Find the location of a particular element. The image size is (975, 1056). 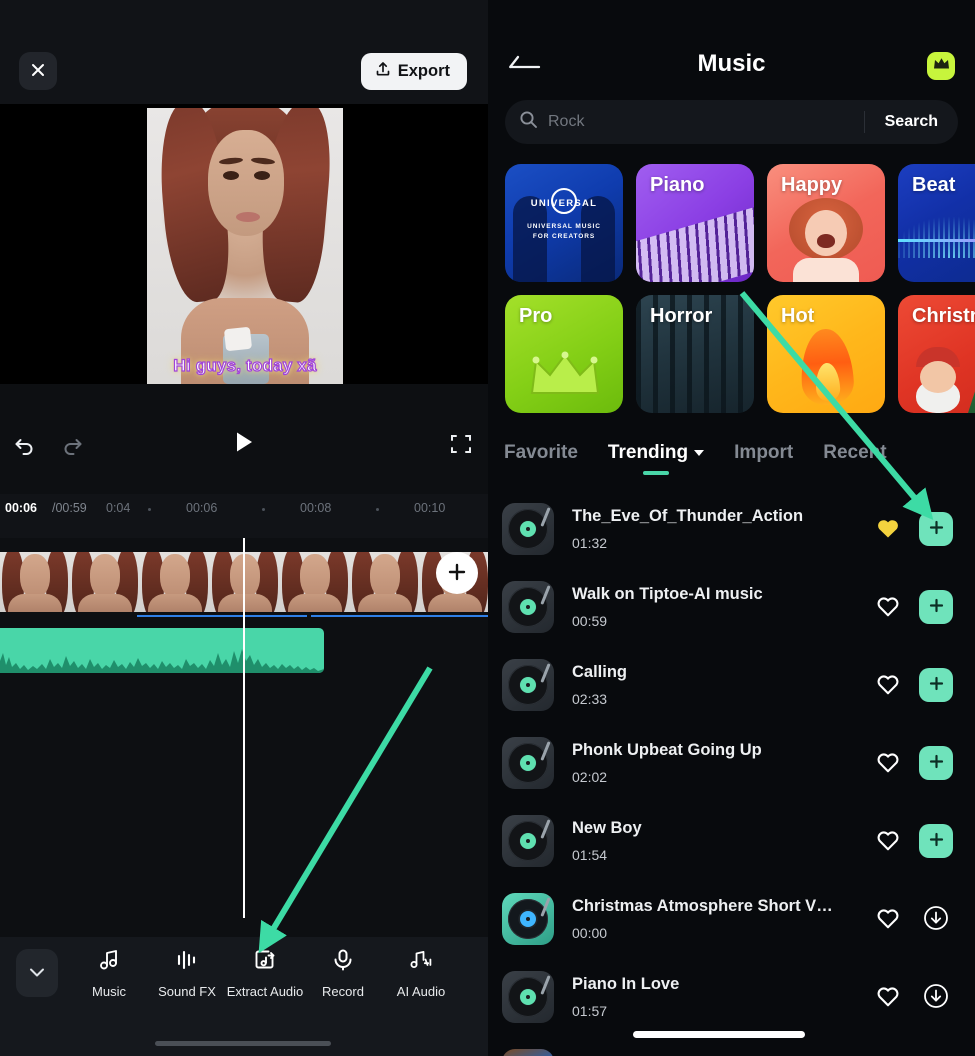

track-info: New Boy 01:54 is located at coordinates (719, 841).